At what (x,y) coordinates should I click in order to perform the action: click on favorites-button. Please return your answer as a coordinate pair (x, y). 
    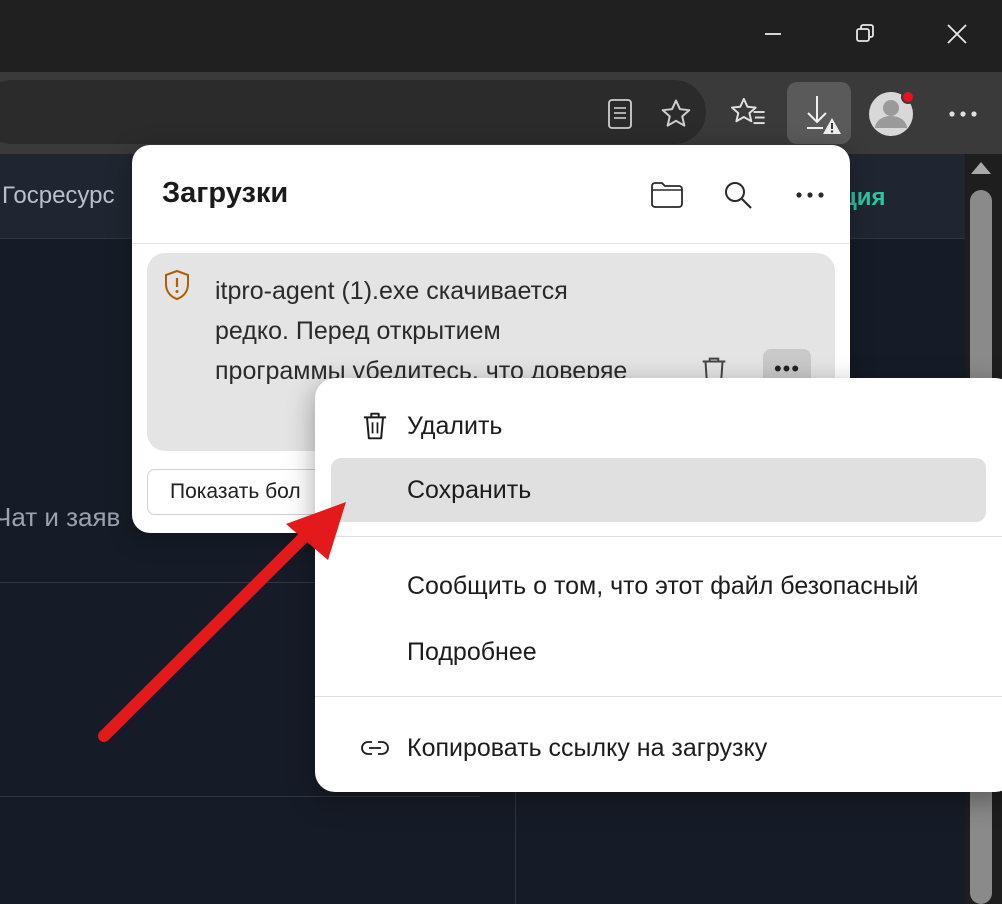
    Looking at the image, I should click on (748, 112).